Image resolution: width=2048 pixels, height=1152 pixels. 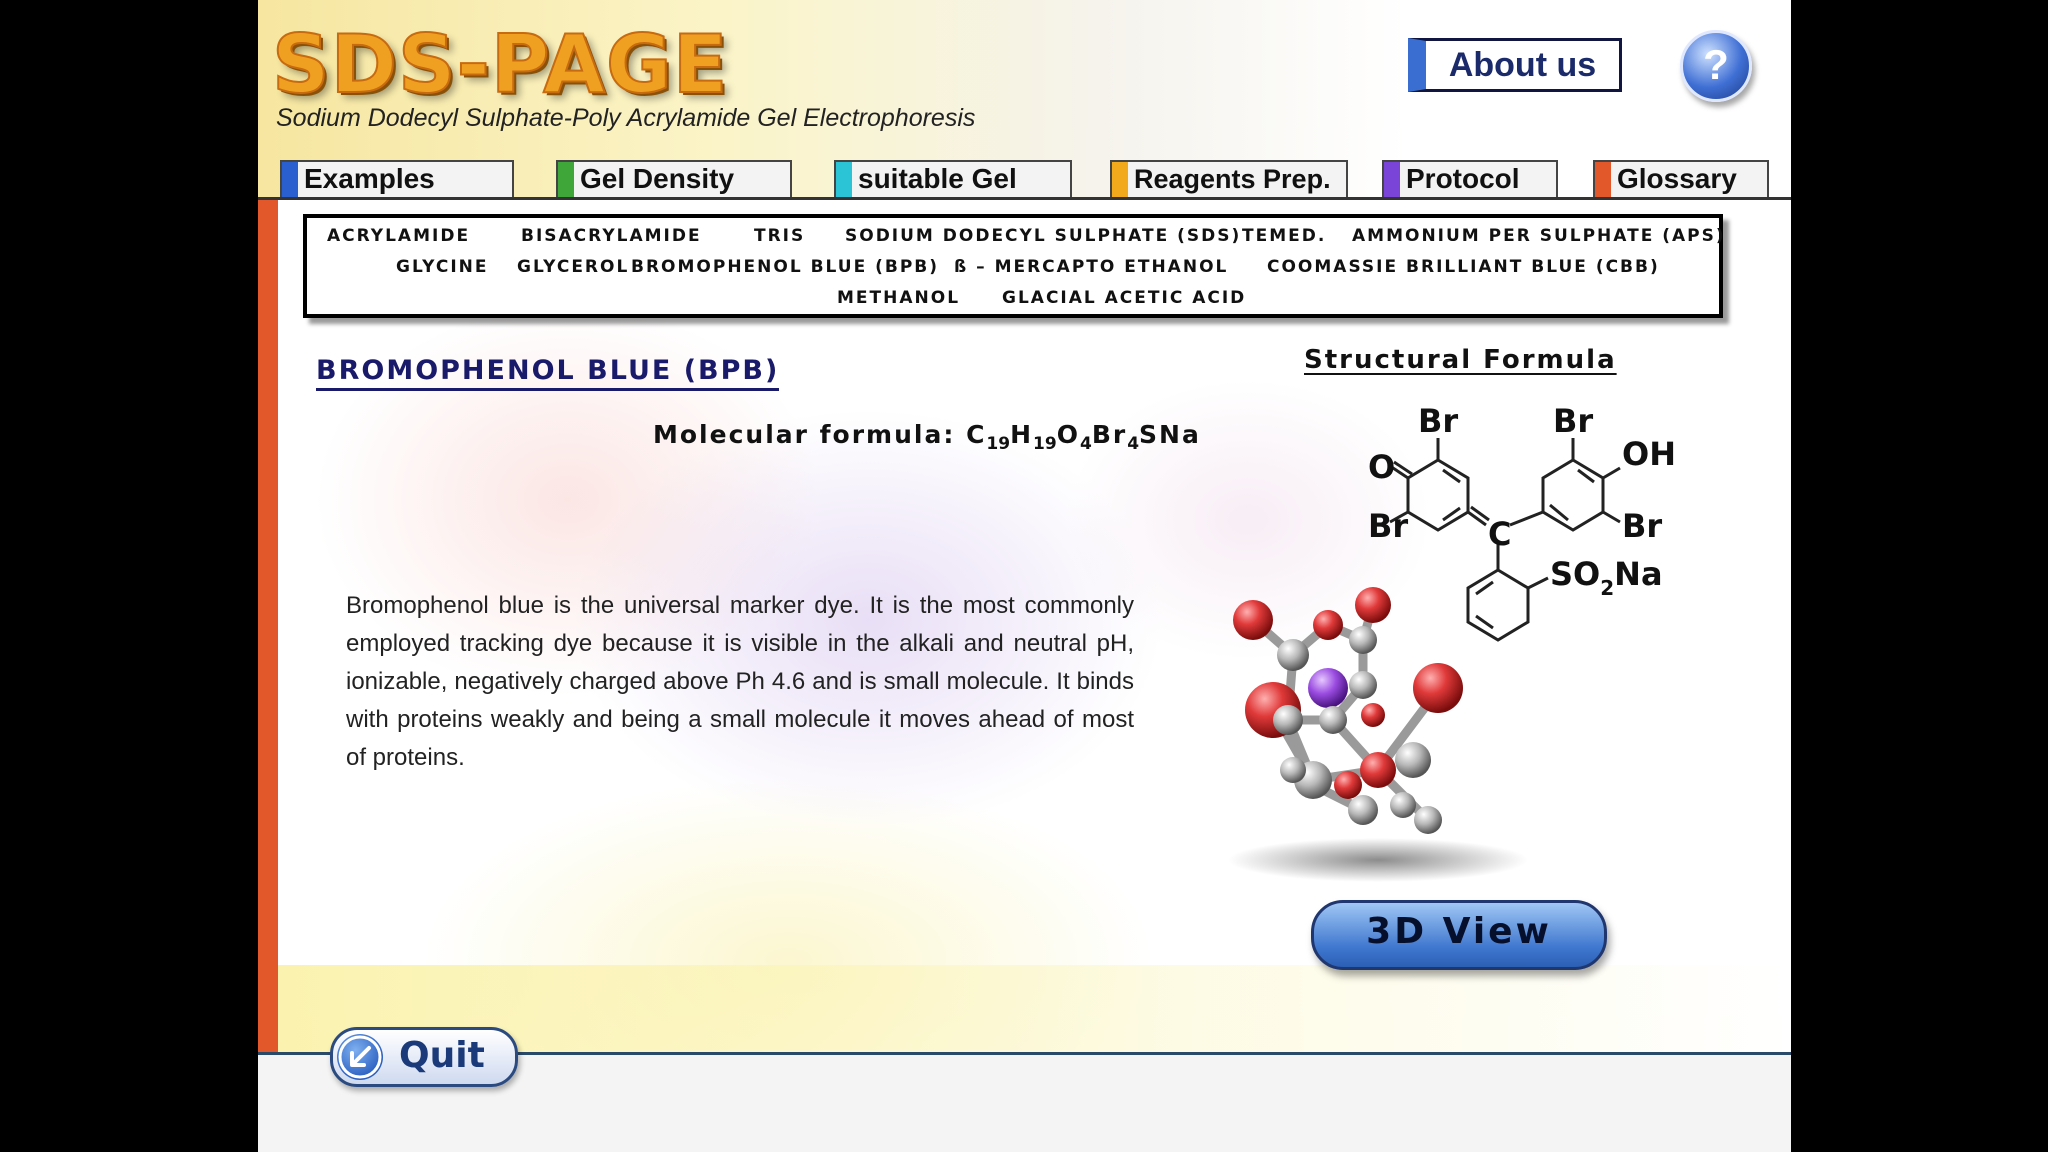 What do you see at coordinates (1388, 526) in the screenshot?
I see `atom-label-br-2: Br` at bounding box center [1388, 526].